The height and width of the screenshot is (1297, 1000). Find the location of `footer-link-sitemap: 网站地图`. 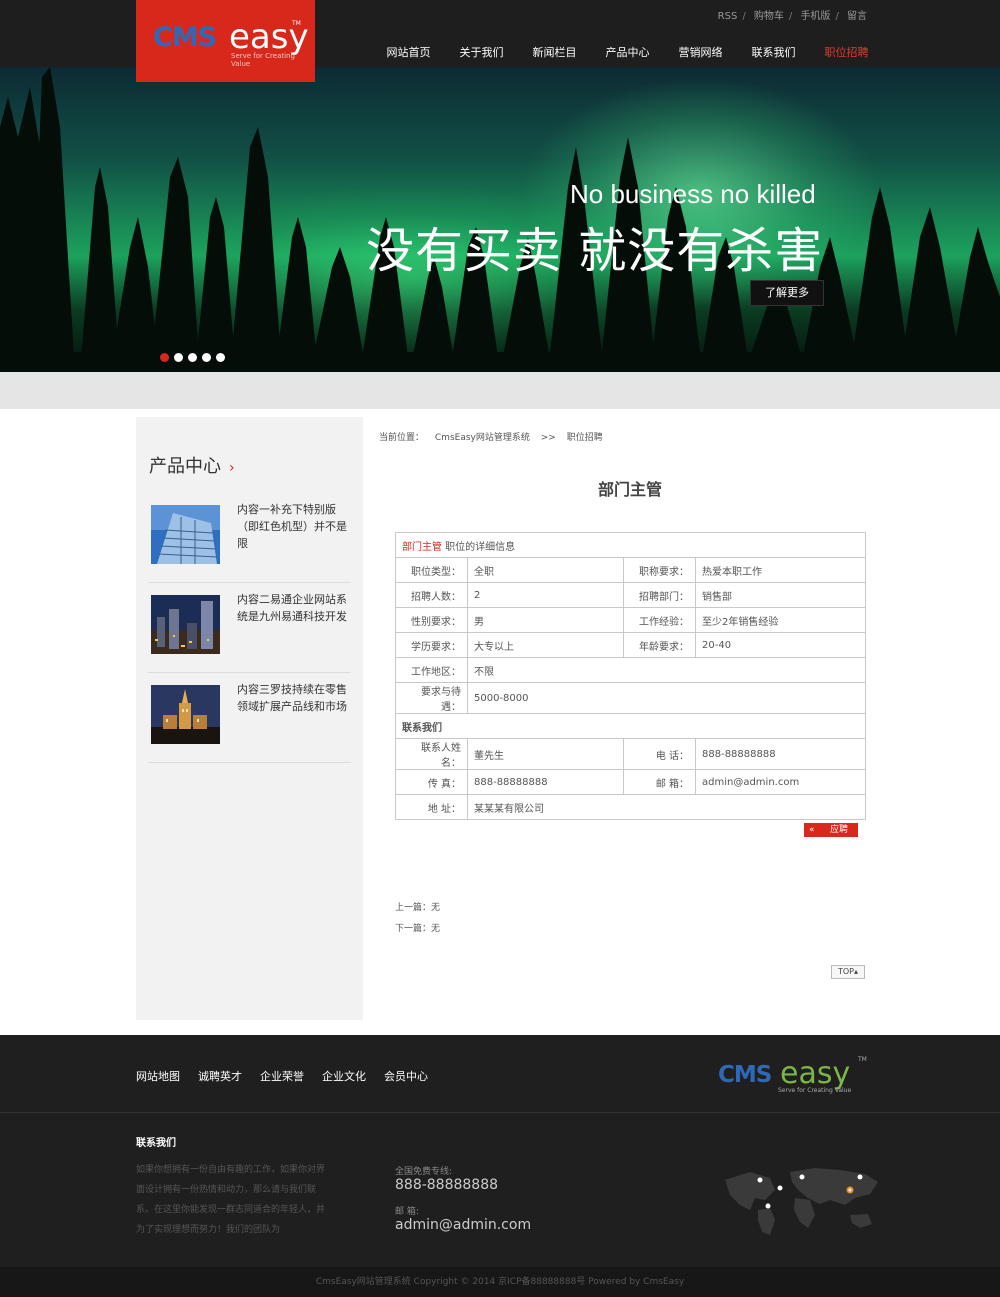

footer-link-sitemap: 网站地图 is located at coordinates (158, 1076).